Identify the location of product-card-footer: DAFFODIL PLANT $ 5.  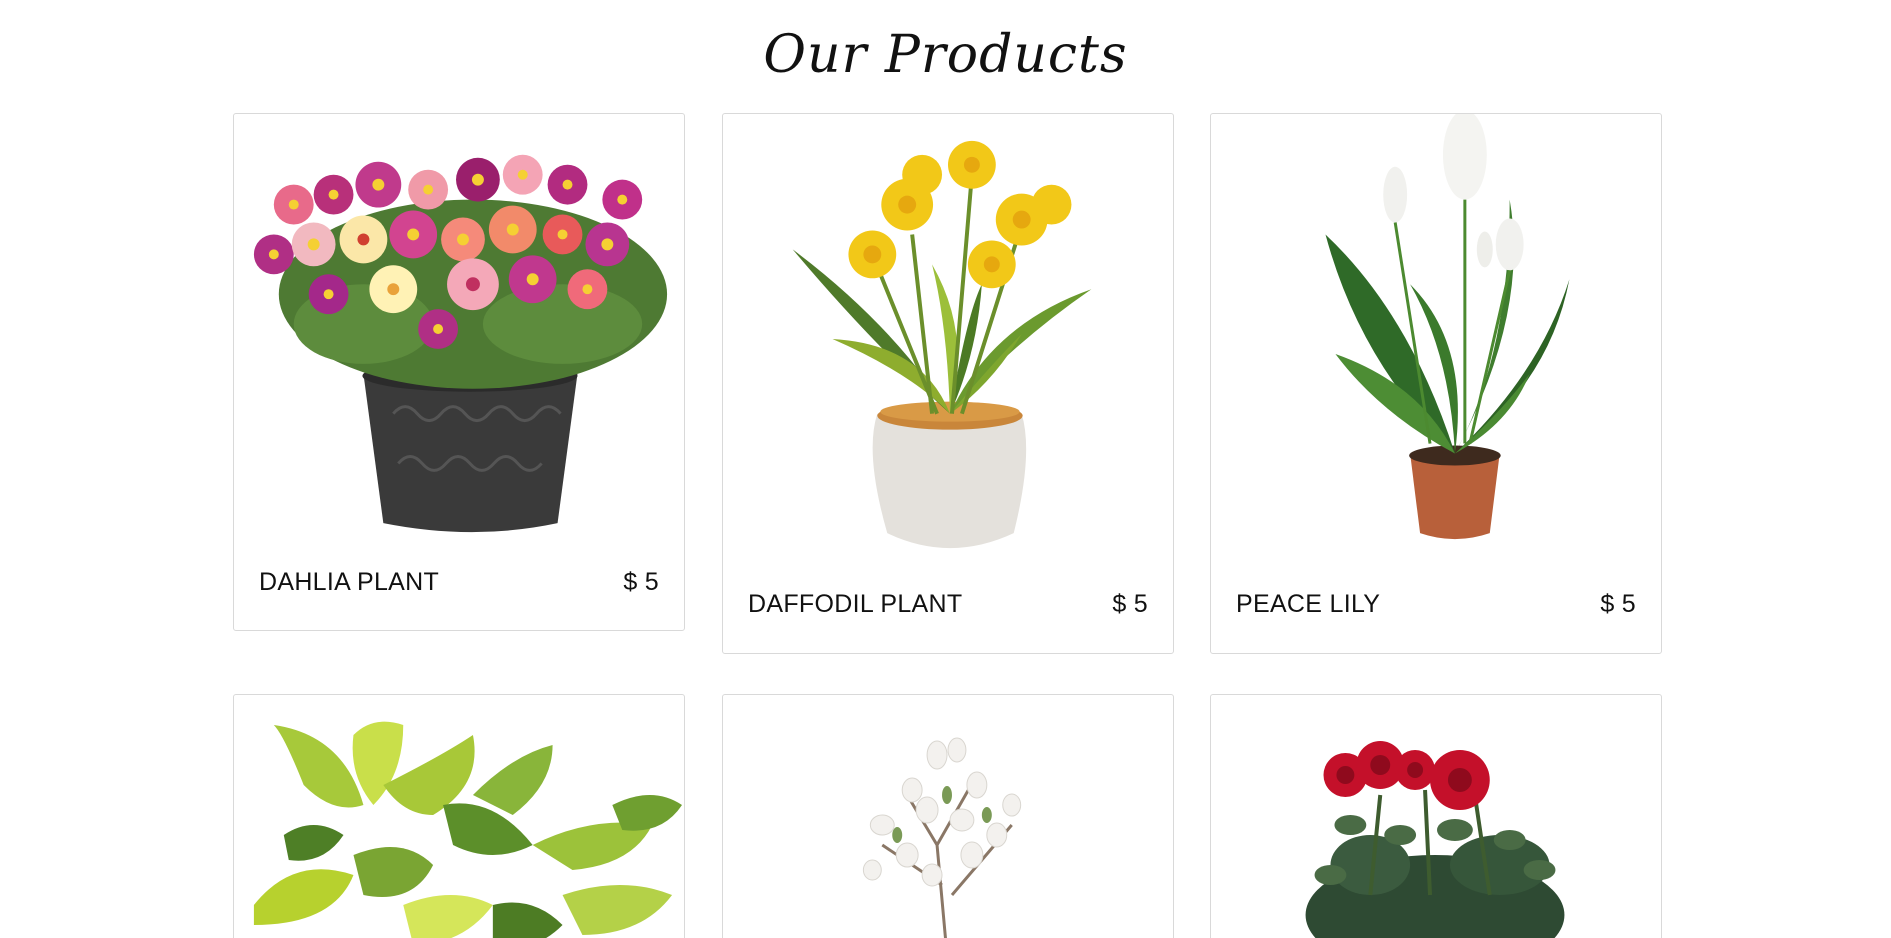
(948, 604).